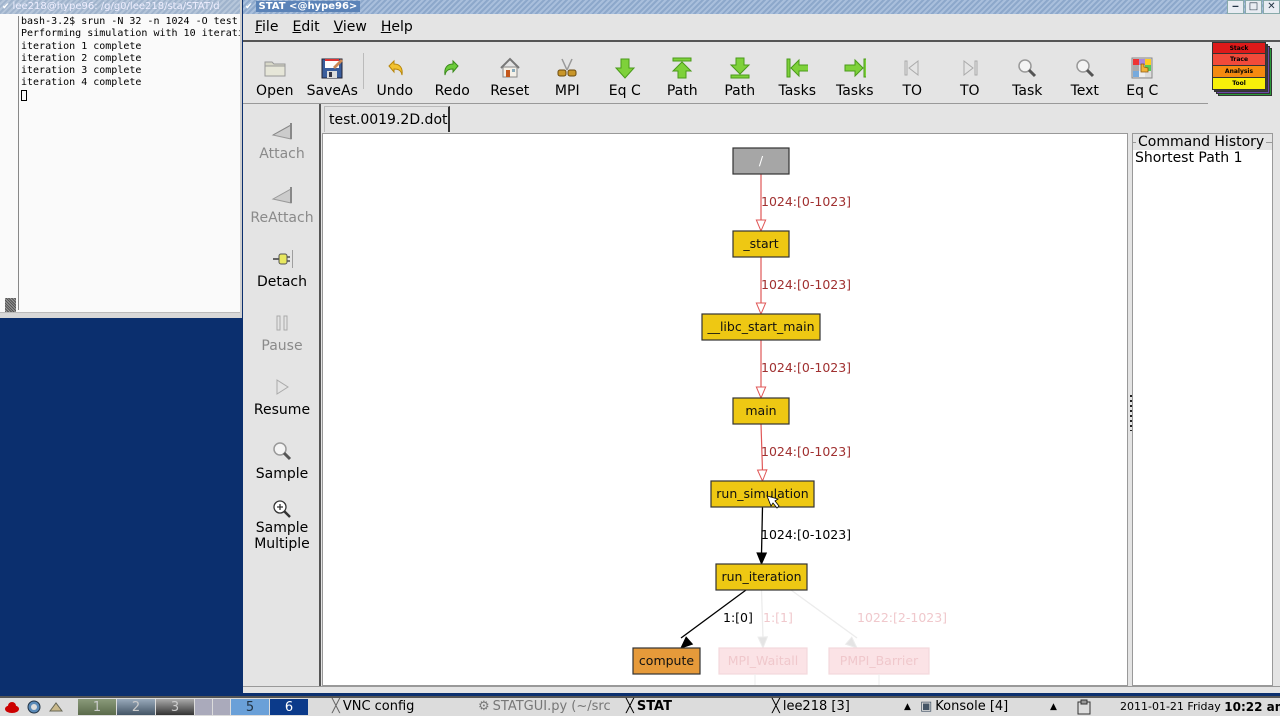 The height and width of the screenshot is (716, 1280). What do you see at coordinates (798, 74) in the screenshot?
I see `tasks-left-button: Tasks` at bounding box center [798, 74].